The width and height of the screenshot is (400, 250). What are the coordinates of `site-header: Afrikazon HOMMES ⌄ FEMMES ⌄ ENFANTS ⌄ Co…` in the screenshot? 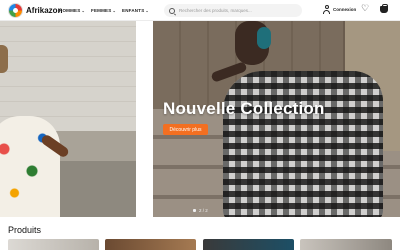 It's located at (200, 10).